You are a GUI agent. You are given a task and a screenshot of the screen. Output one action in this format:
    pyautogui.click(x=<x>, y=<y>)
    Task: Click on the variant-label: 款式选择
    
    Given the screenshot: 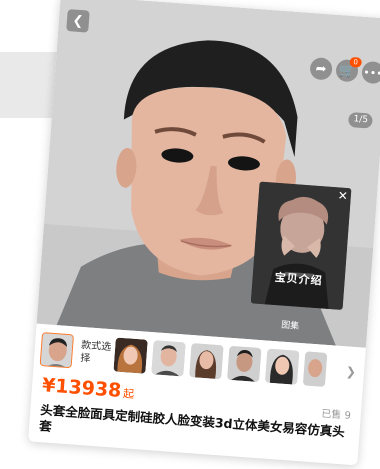 What is the action you would take?
    pyautogui.click(x=95, y=352)
    